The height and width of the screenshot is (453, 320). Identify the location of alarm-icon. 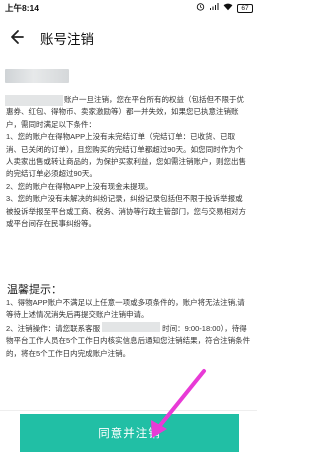
(200, 8).